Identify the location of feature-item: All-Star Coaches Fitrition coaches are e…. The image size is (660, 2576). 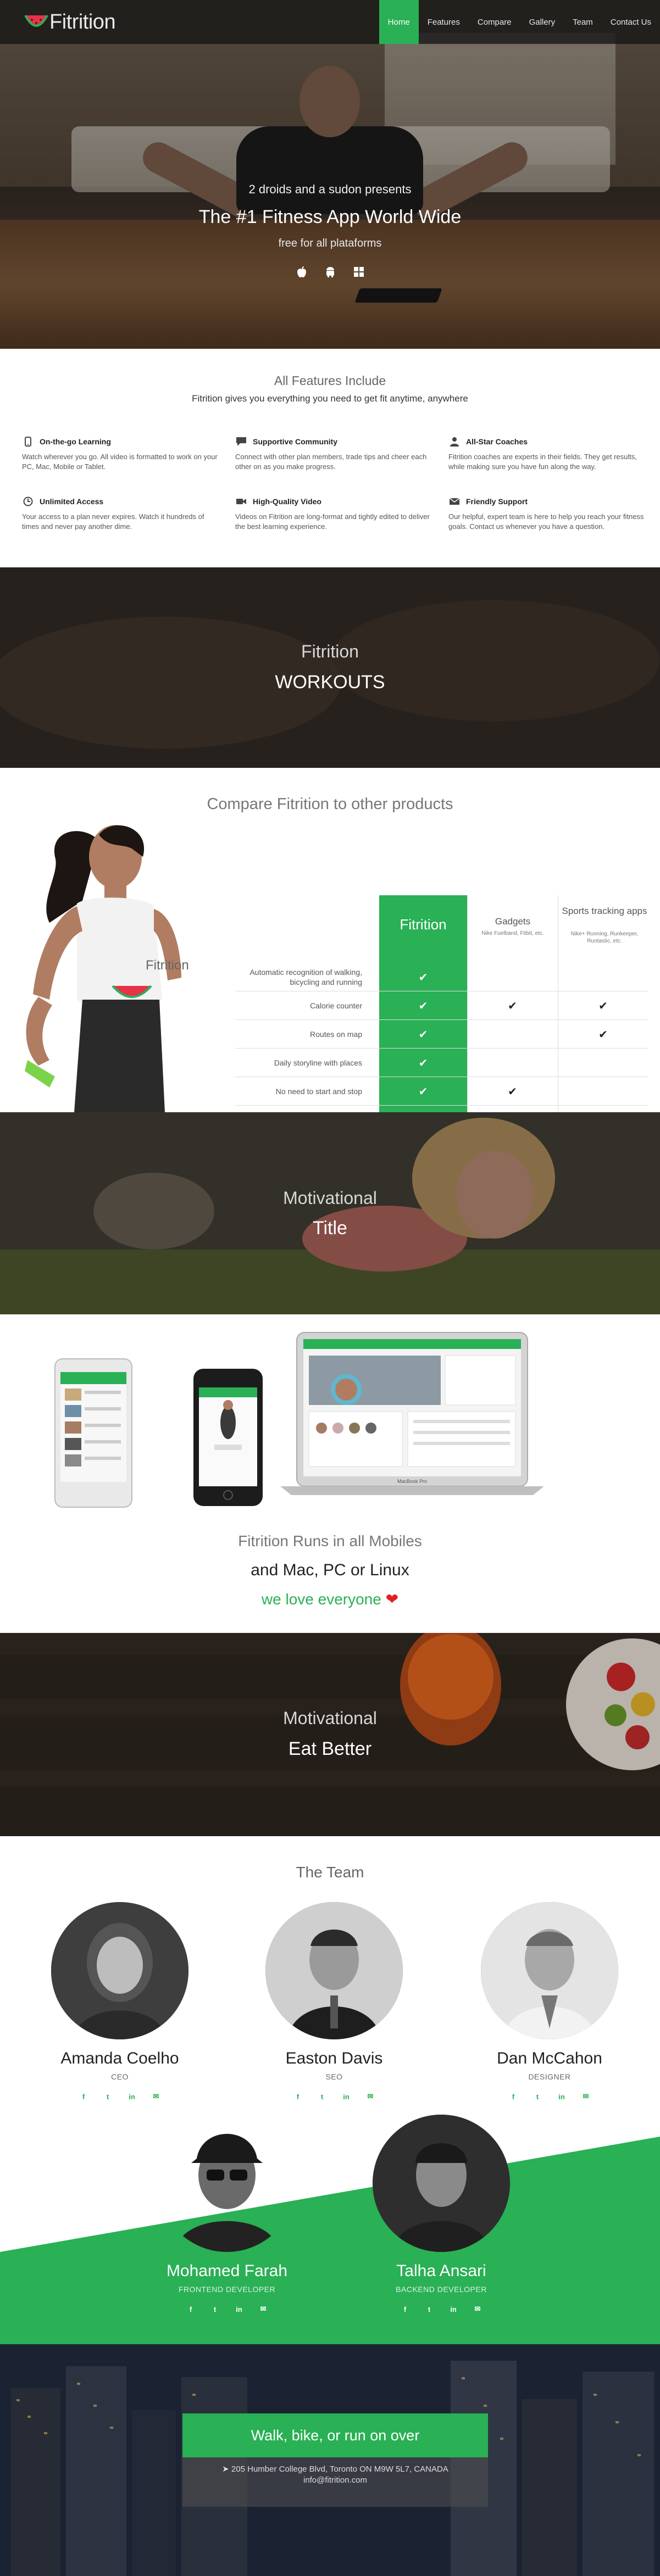
(547, 454).